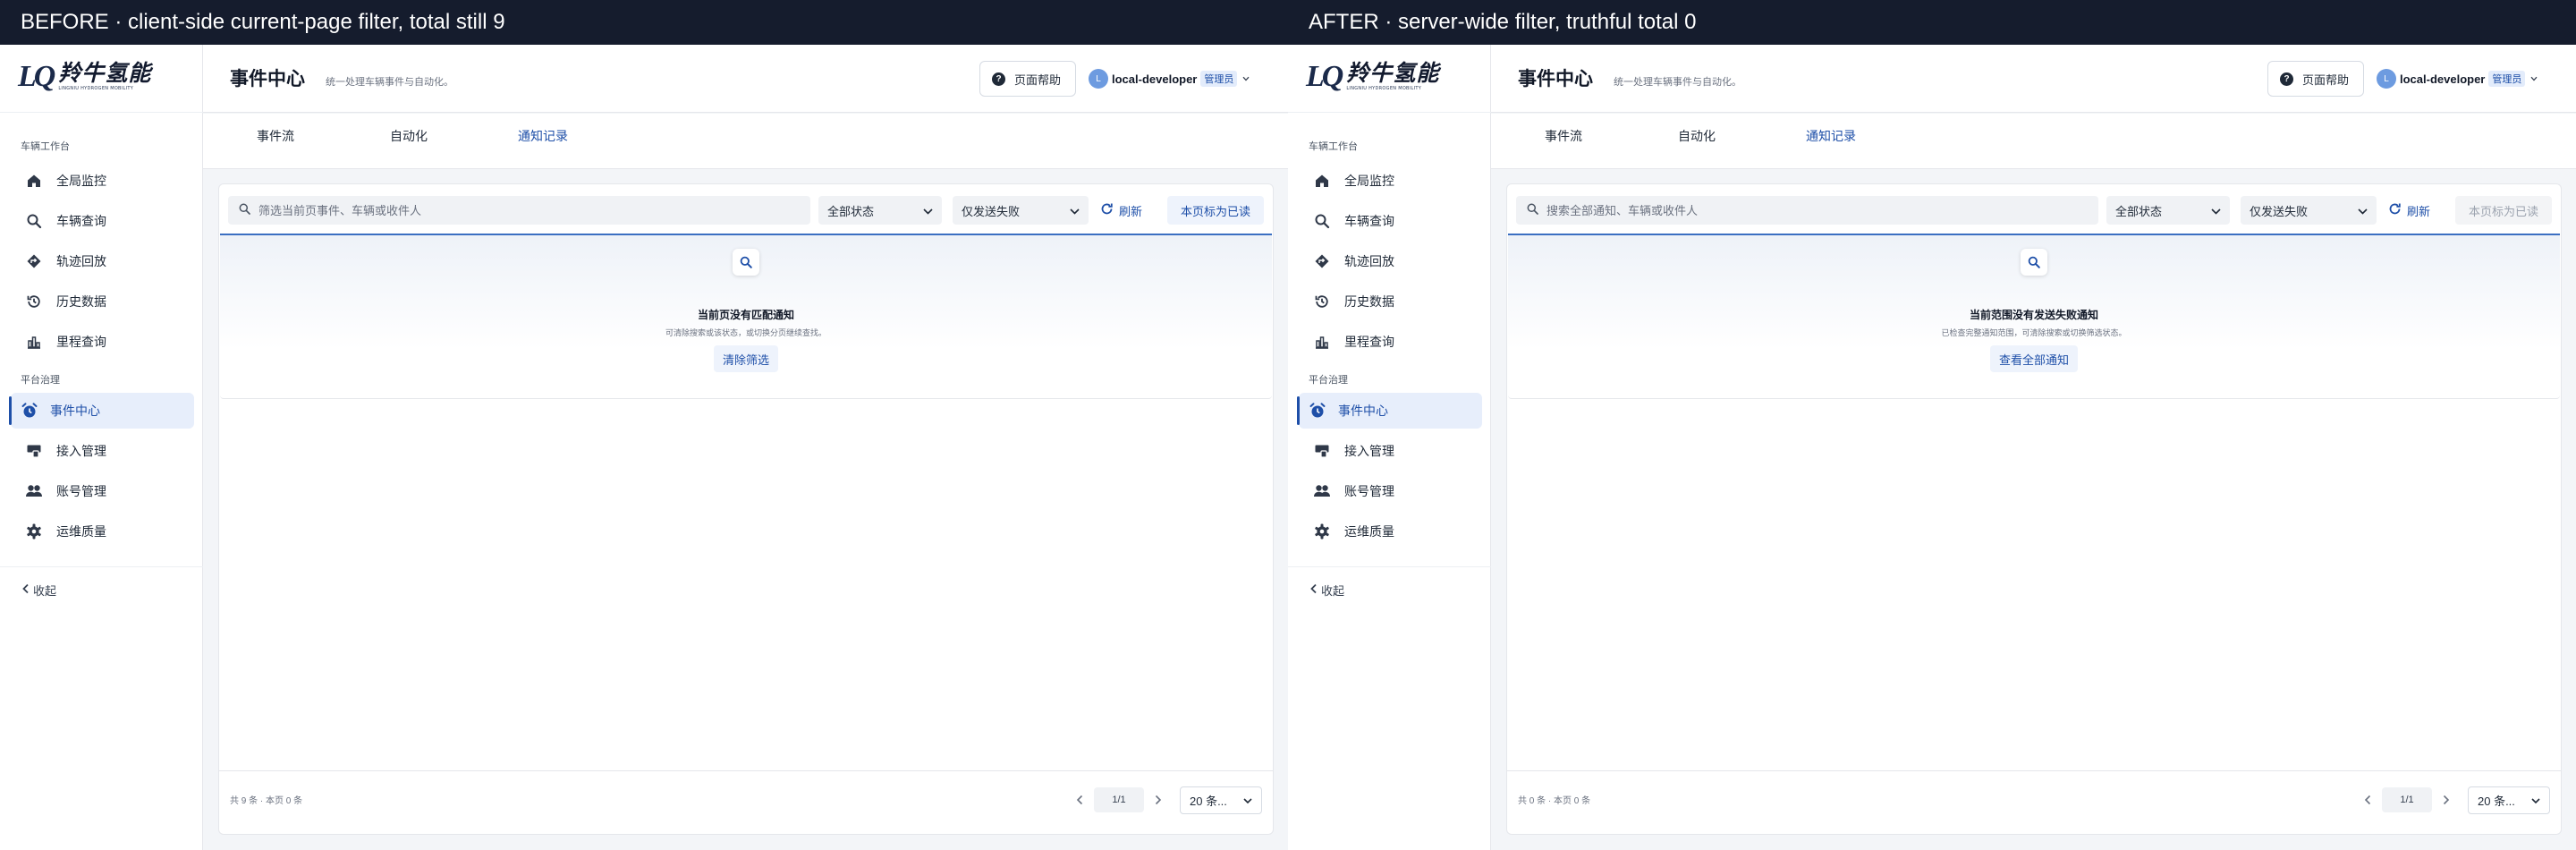 The image size is (2576, 850). What do you see at coordinates (746, 358) in the screenshot?
I see `empty-state-action-button: 清除筛选` at bounding box center [746, 358].